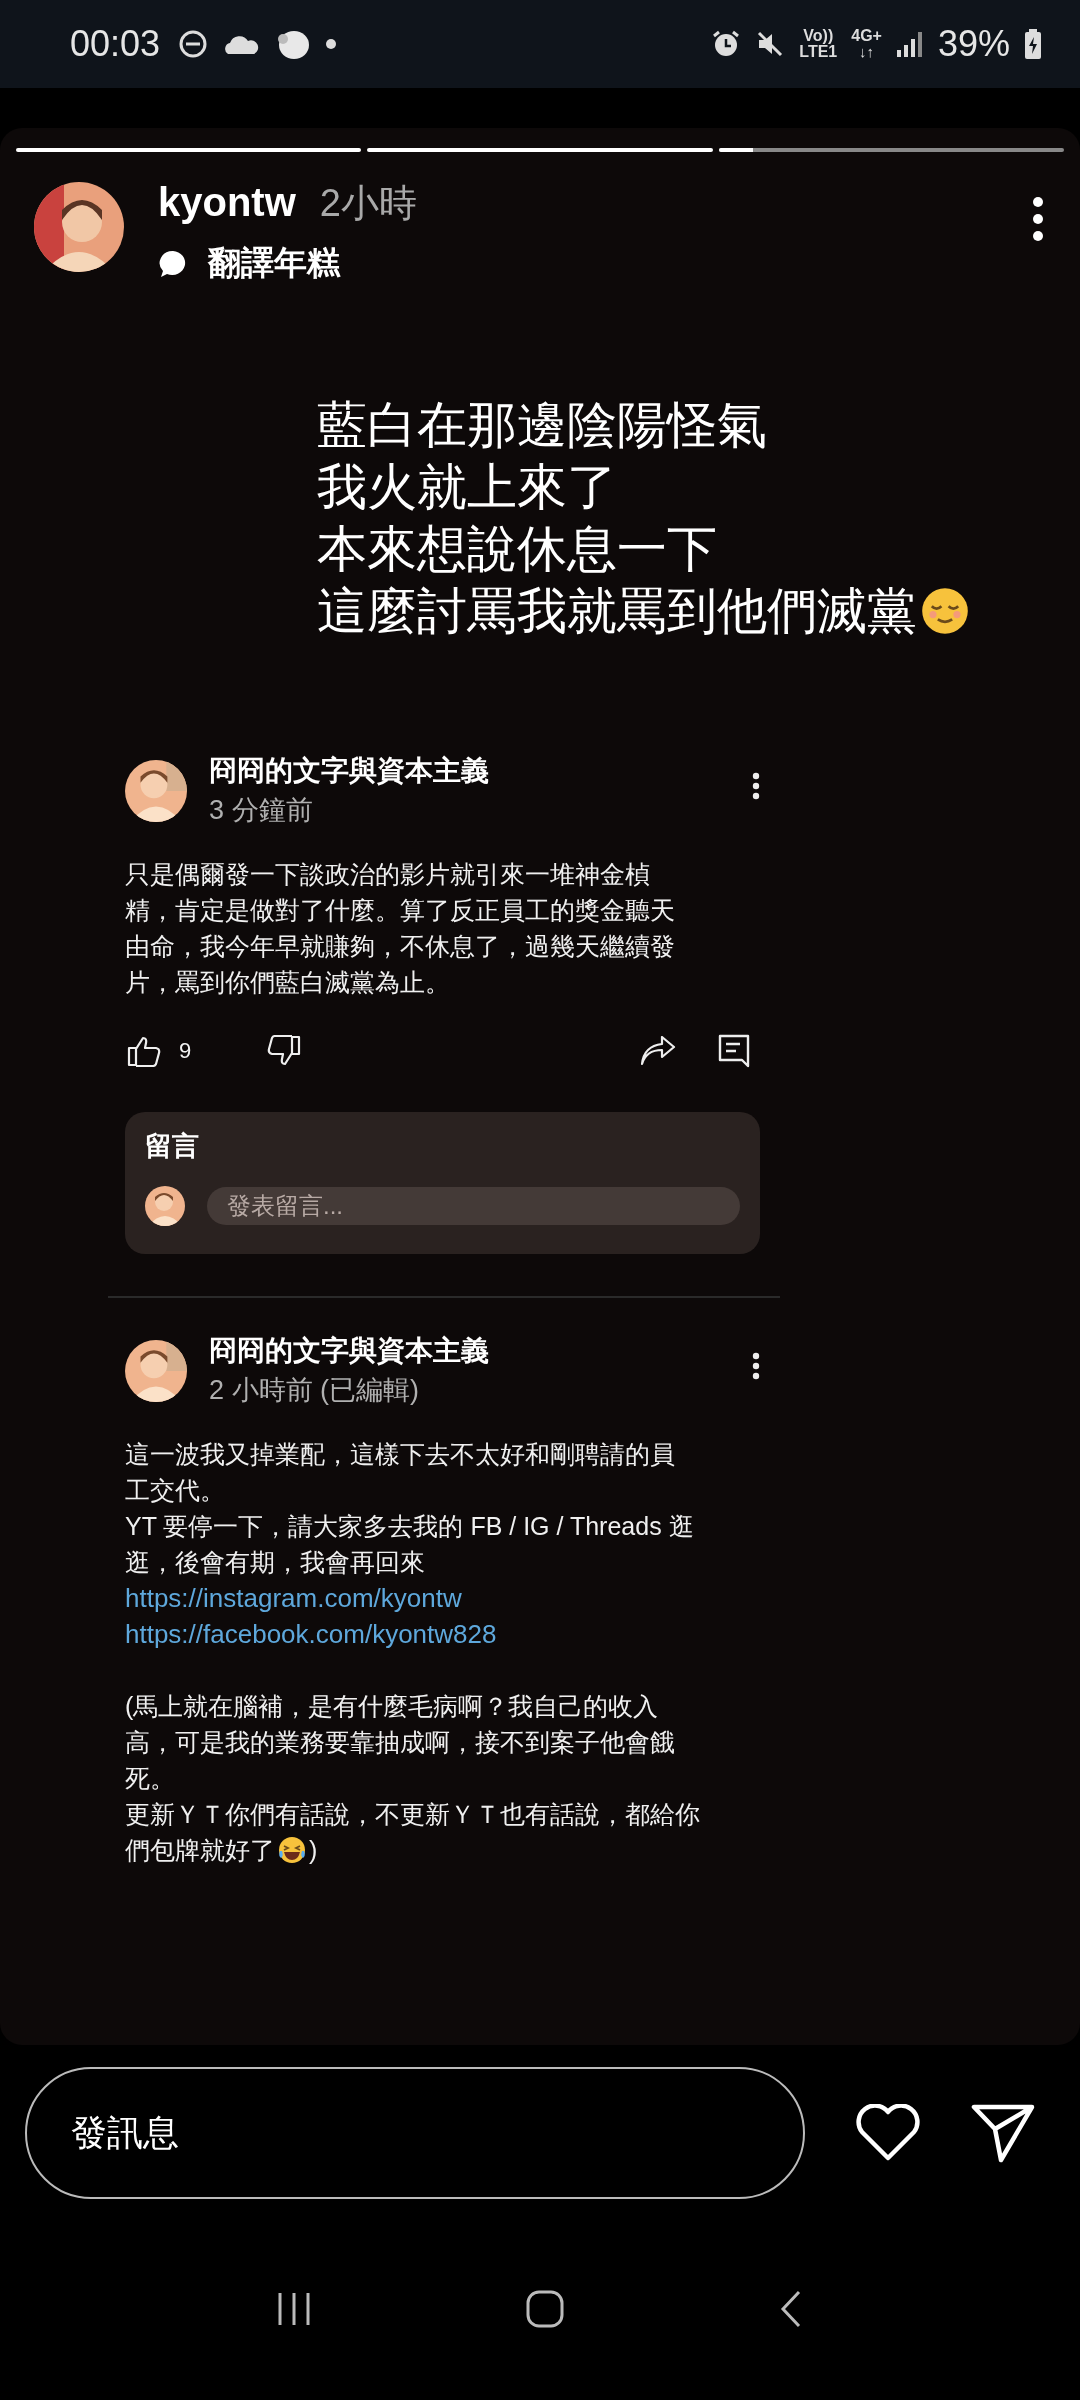 The width and height of the screenshot is (1080, 2400). I want to click on comment-text: 精，肯定是做對了什麼。算了反正員工的獎金聽天, so click(400, 910).